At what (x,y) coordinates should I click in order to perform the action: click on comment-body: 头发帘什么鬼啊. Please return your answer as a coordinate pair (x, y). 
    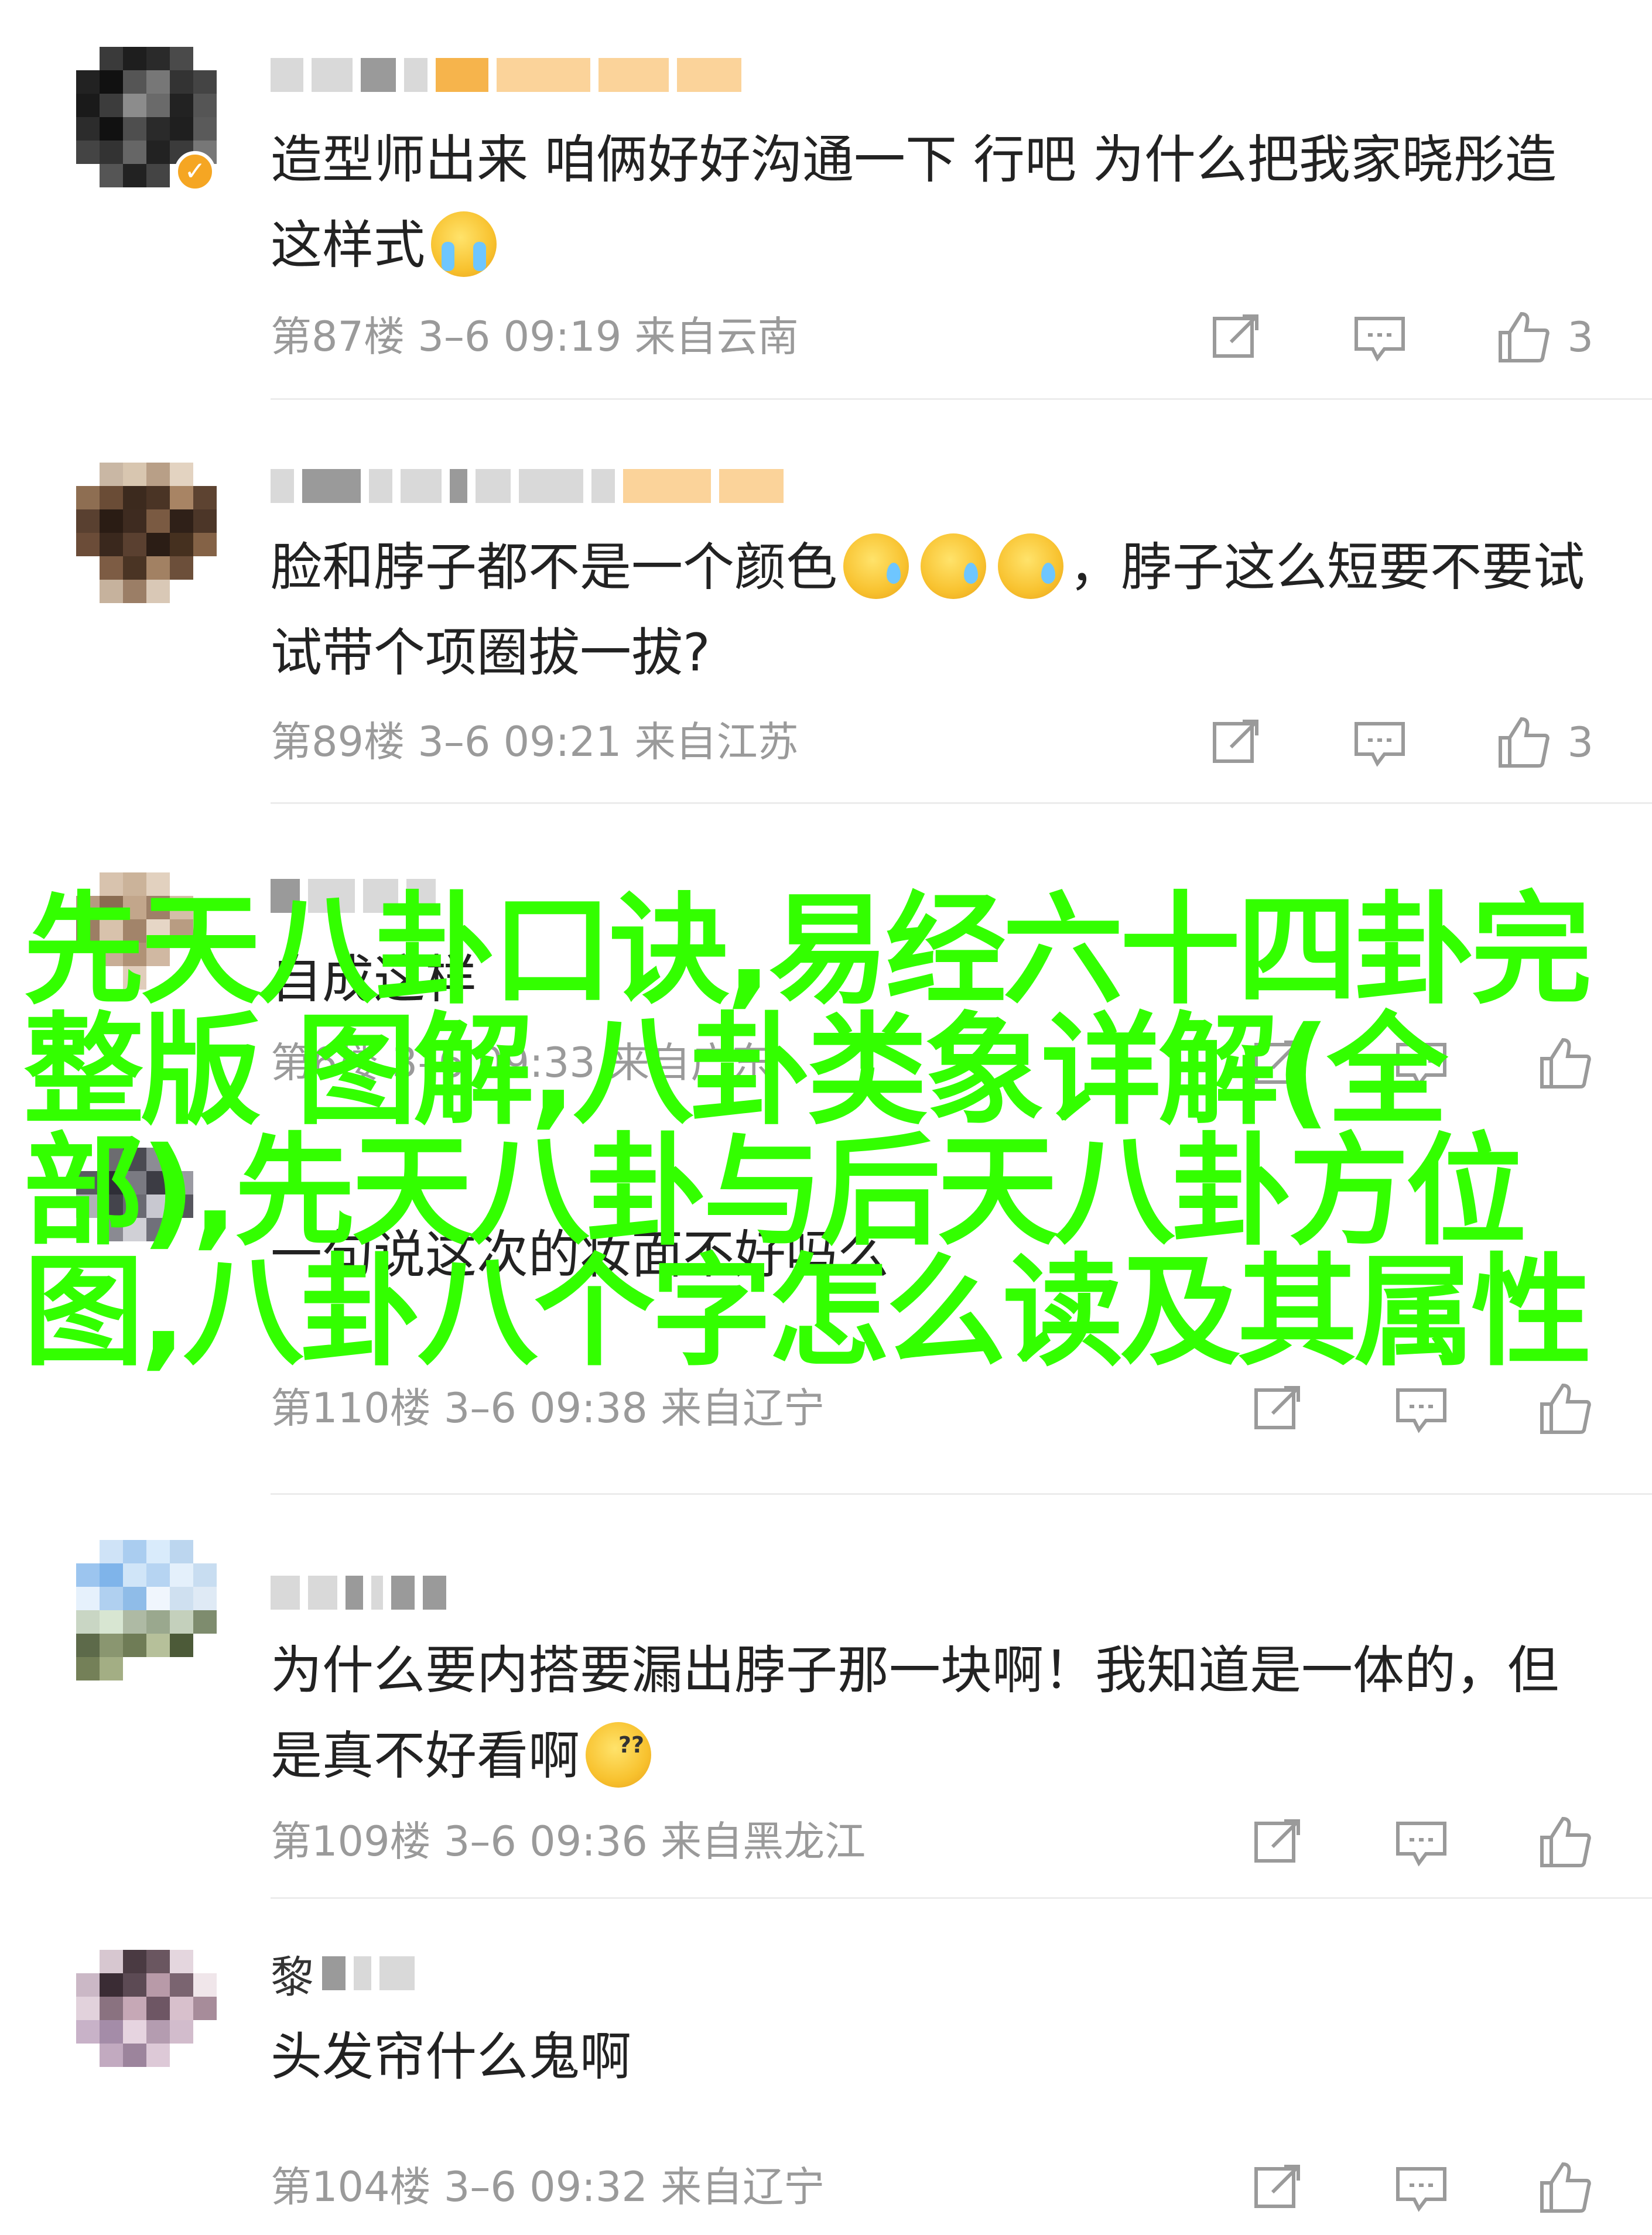
    Looking at the image, I should click on (451, 2057).